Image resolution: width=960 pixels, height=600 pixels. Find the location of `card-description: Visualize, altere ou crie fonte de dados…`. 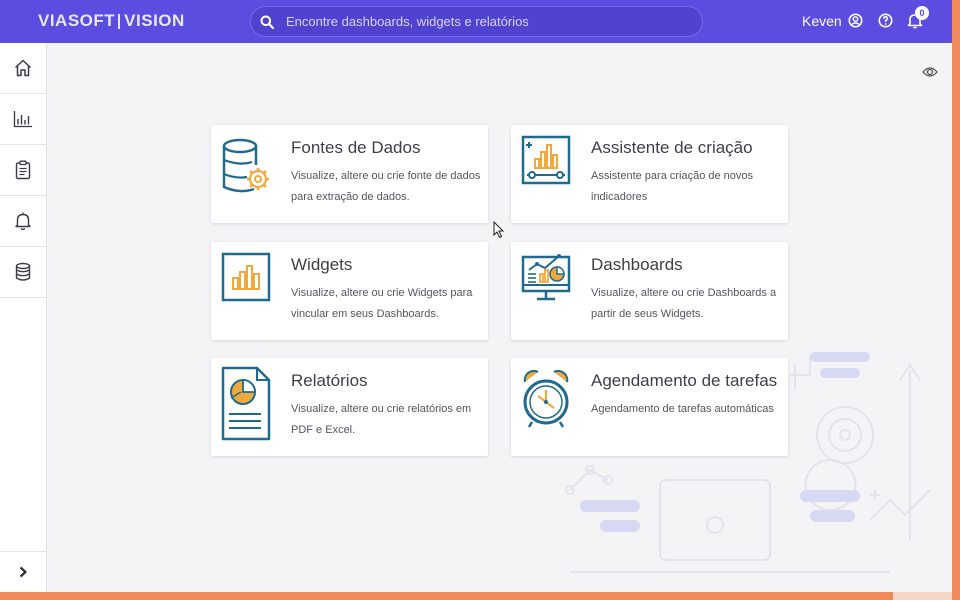

card-description: Visualize, altere ou crie fonte de dados… is located at coordinates (386, 186).